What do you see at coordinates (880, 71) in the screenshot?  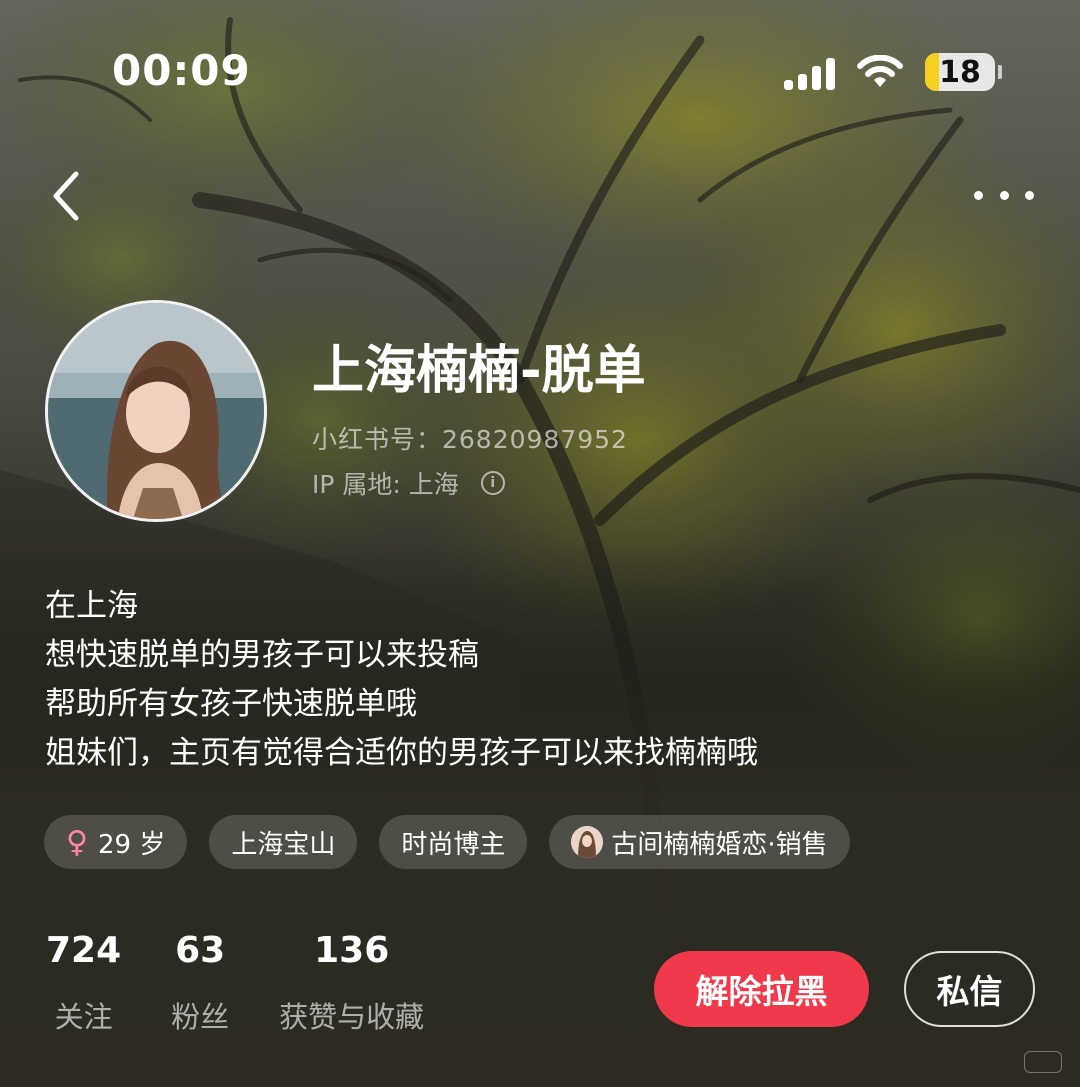 I see `wifi-icon` at bounding box center [880, 71].